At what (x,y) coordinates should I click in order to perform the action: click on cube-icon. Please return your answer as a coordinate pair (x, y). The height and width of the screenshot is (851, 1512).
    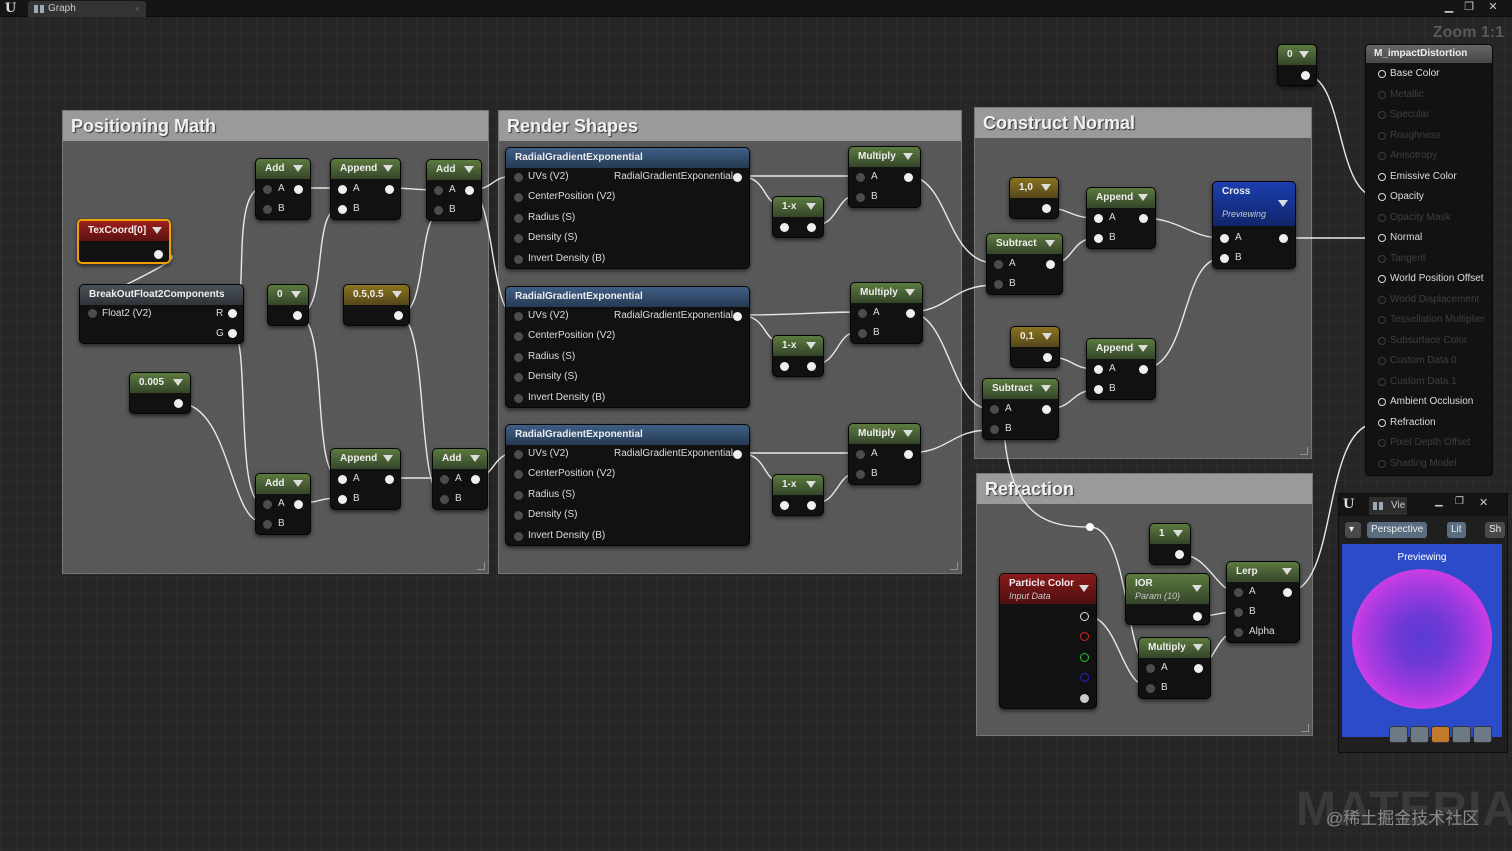
    Looking at the image, I should click on (1461, 734).